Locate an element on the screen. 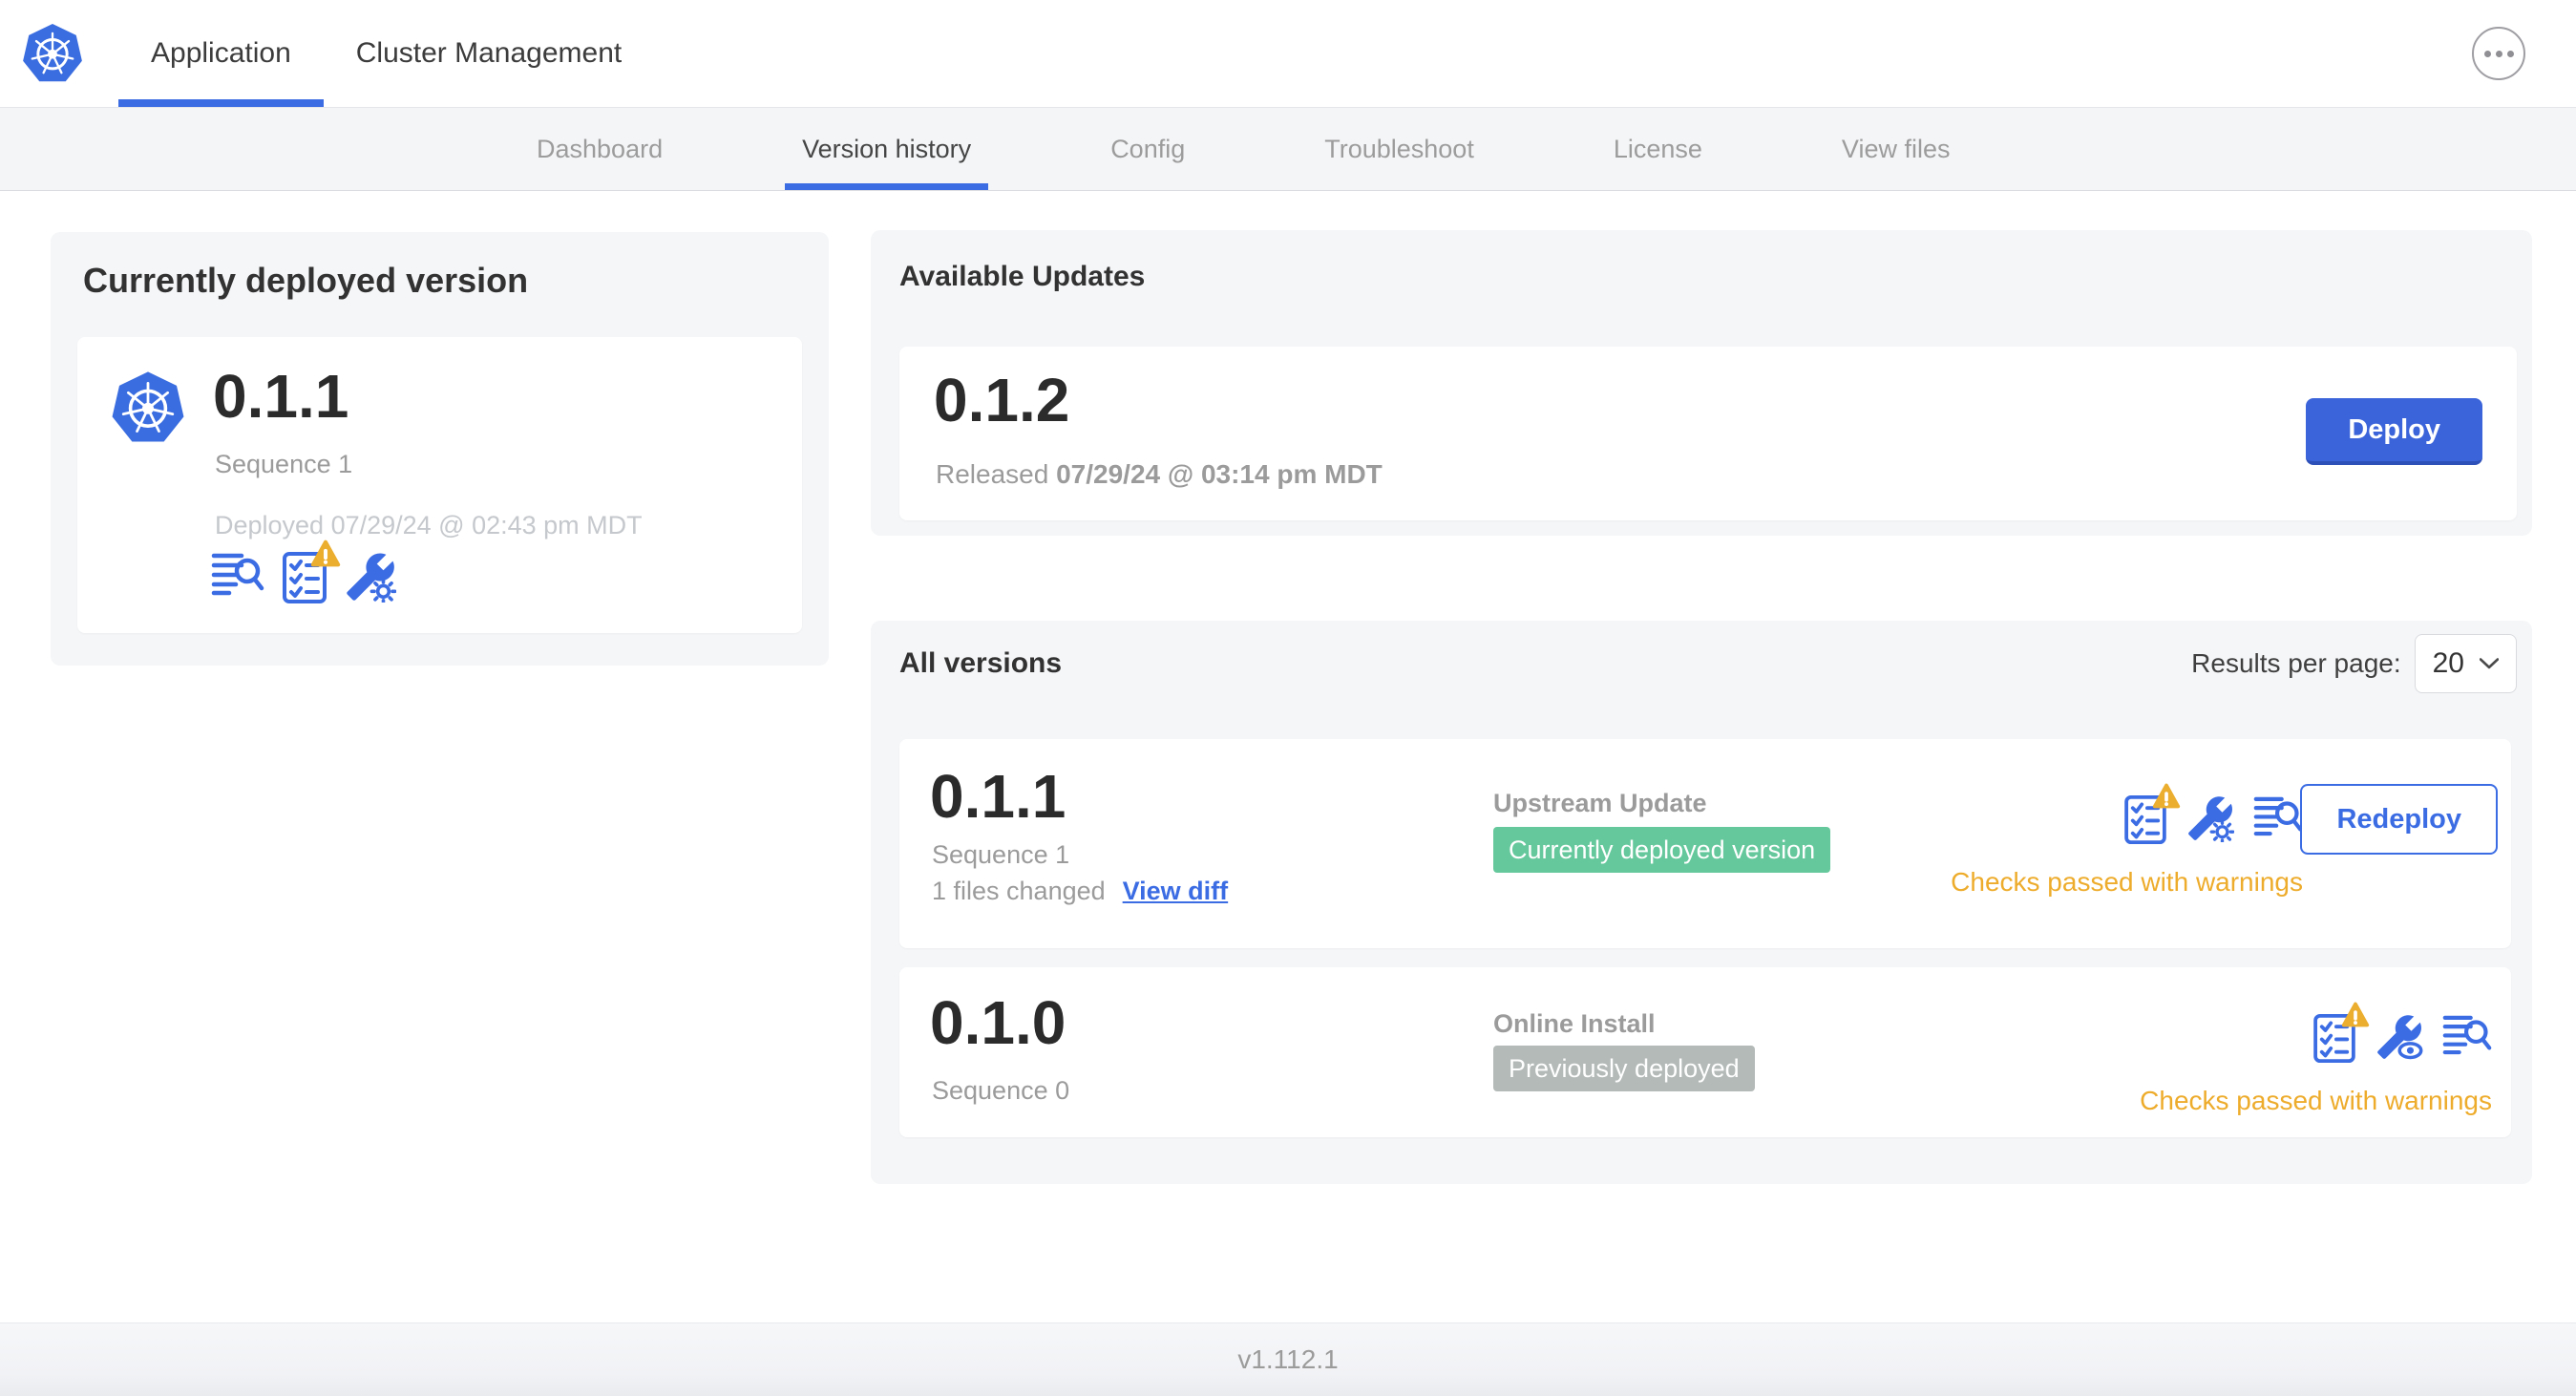 The image size is (2576, 1396). deployed-sequence: Sequence 1 is located at coordinates (284, 464).